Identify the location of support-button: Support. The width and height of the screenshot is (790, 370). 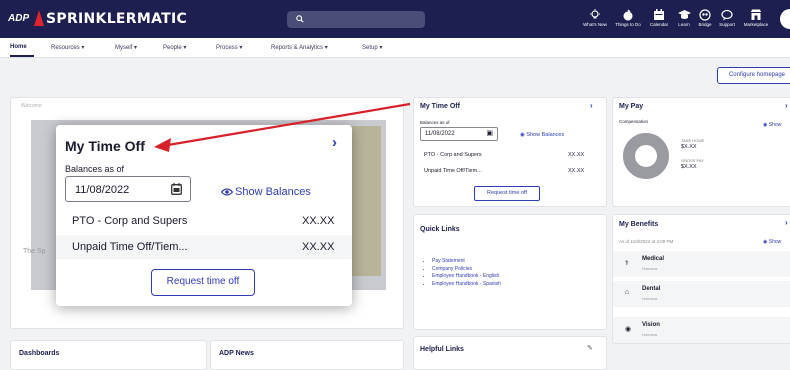
(727, 23).